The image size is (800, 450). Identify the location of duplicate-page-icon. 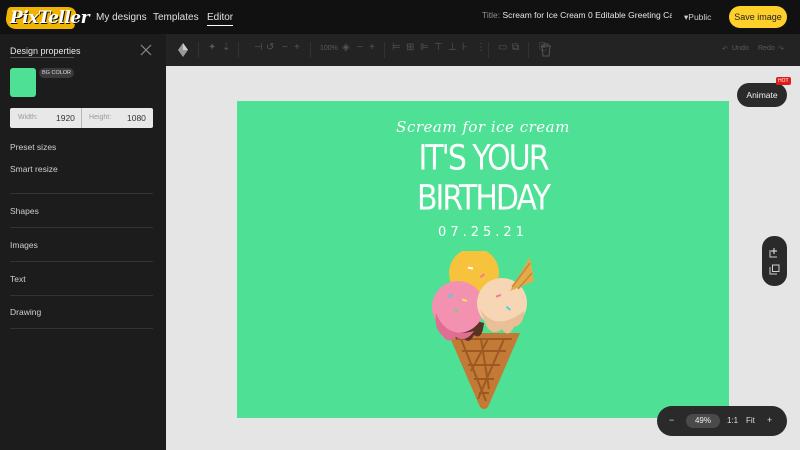
(774, 269).